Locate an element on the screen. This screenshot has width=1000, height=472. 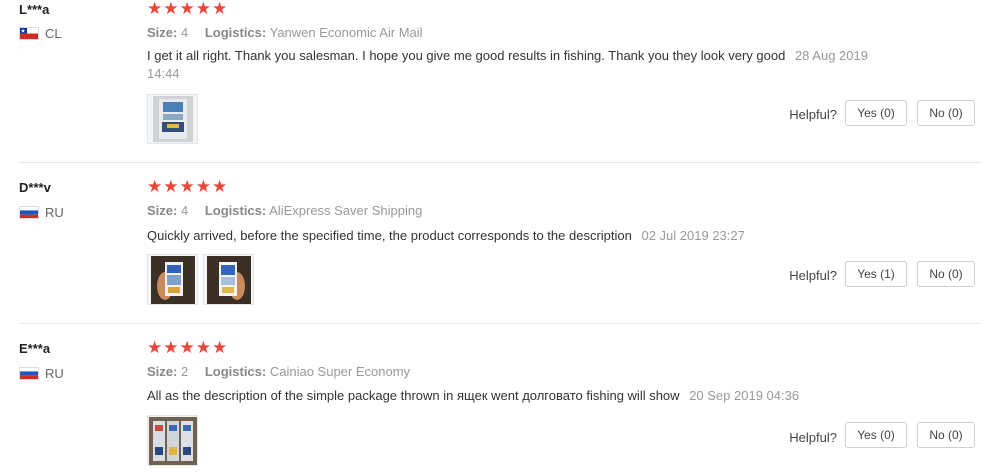
logistics-value: AliExpress Saver Shipping is located at coordinates (346, 210).